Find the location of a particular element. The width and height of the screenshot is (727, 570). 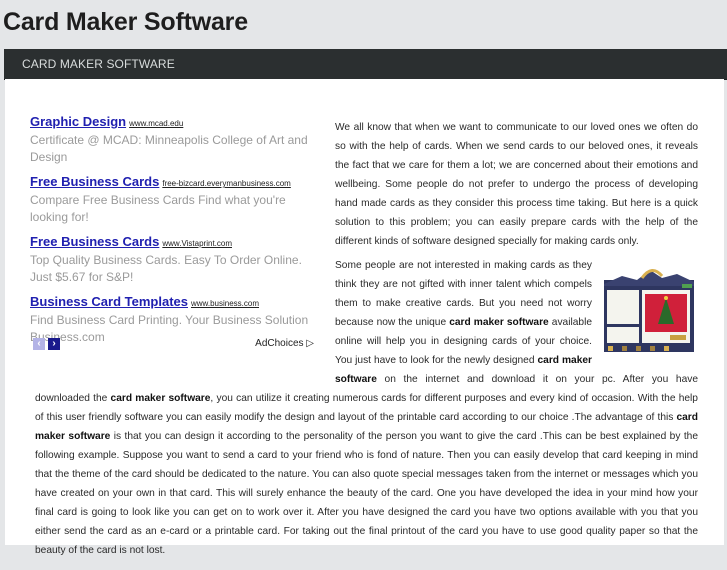

site-title: Card Maker Software is located at coordinates (125, 22).